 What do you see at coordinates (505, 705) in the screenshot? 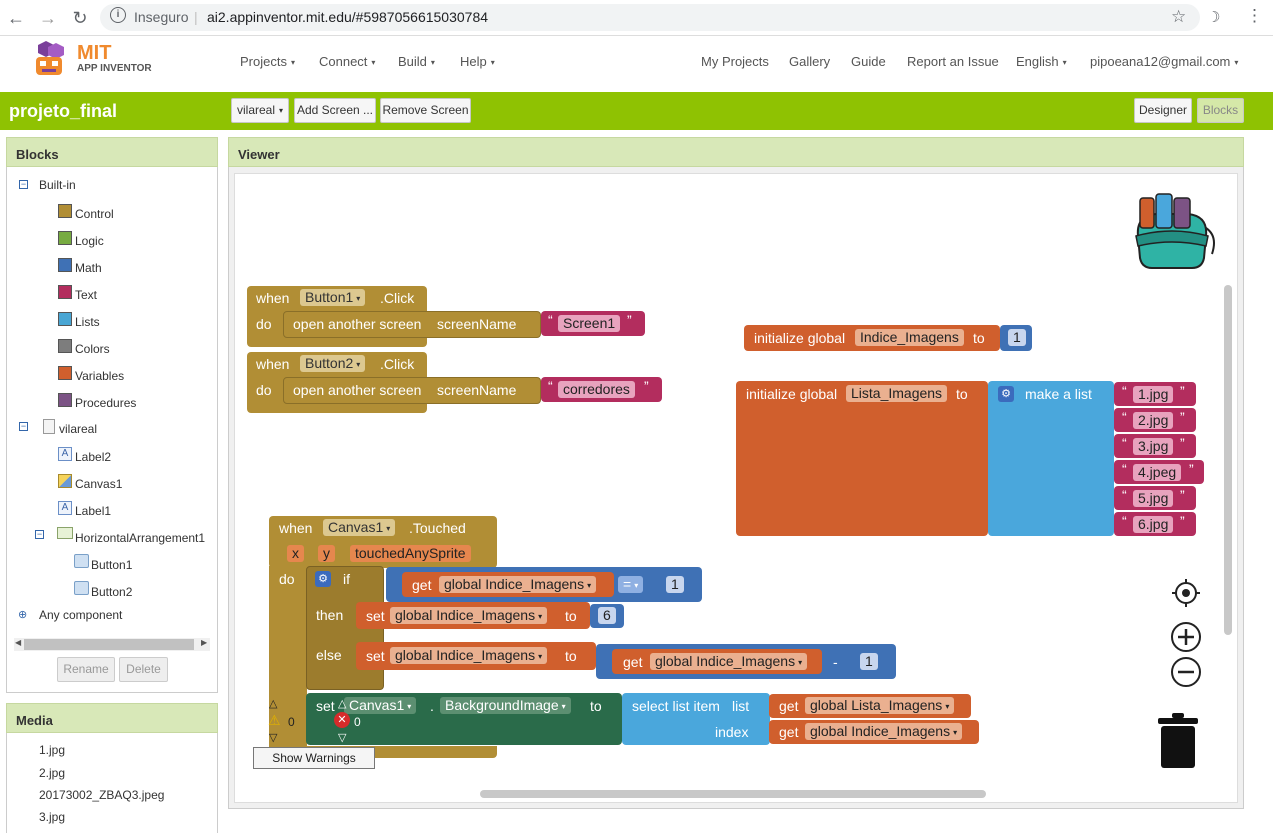
I see `property-dropdown: BackgroundImage ▾` at bounding box center [505, 705].